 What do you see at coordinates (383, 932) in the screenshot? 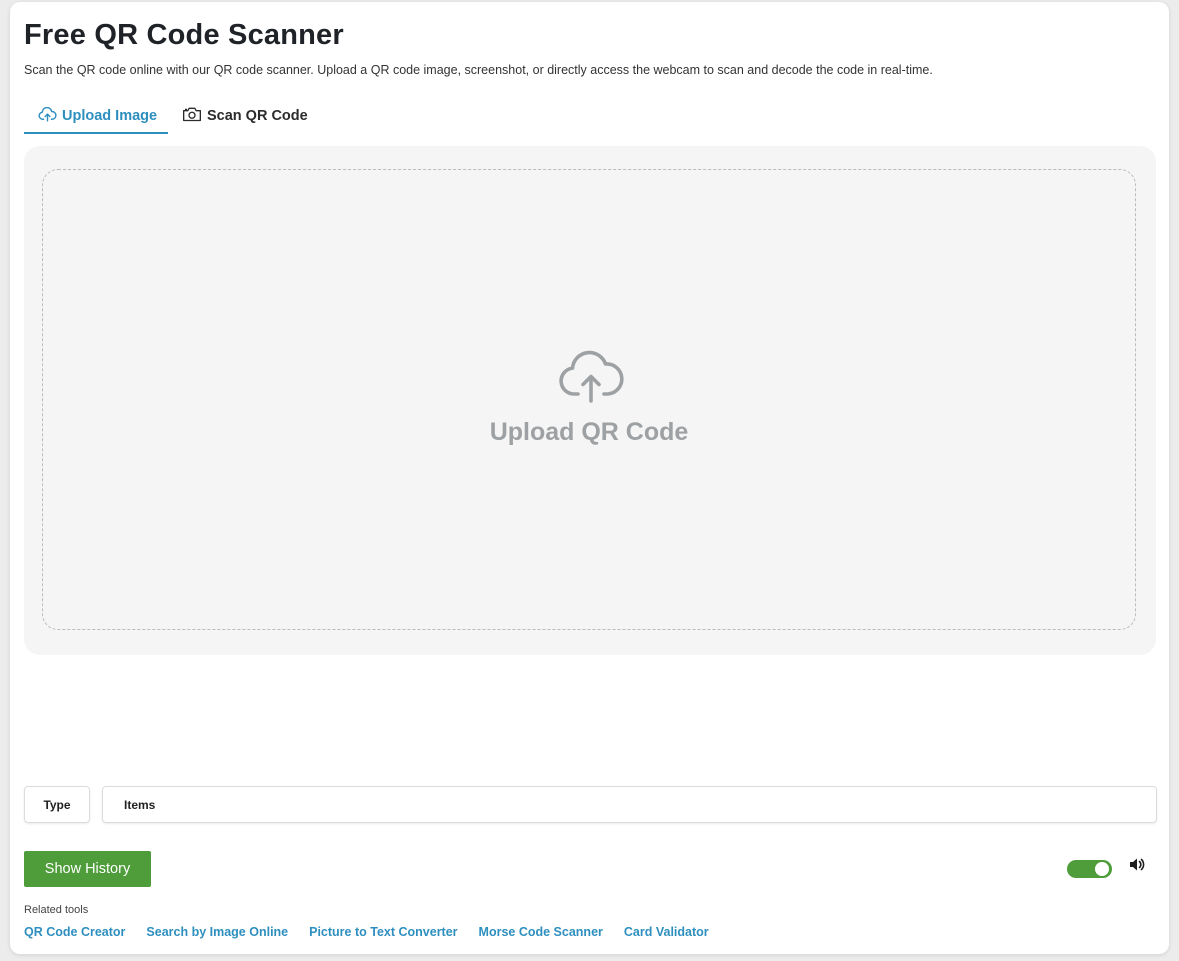
I see `related-link-picture-to-text: Picture to Text Converter` at bounding box center [383, 932].